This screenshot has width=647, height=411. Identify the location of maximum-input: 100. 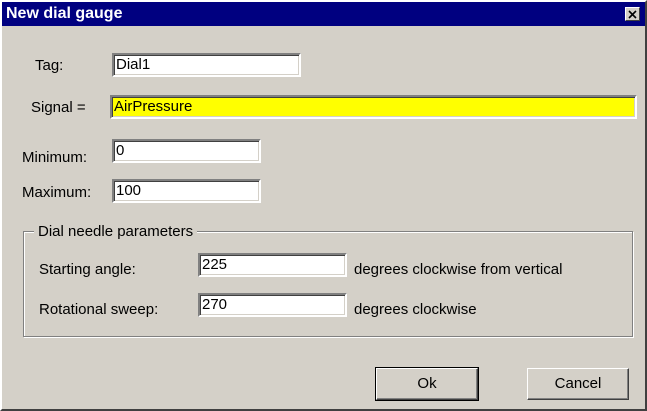
(186, 191).